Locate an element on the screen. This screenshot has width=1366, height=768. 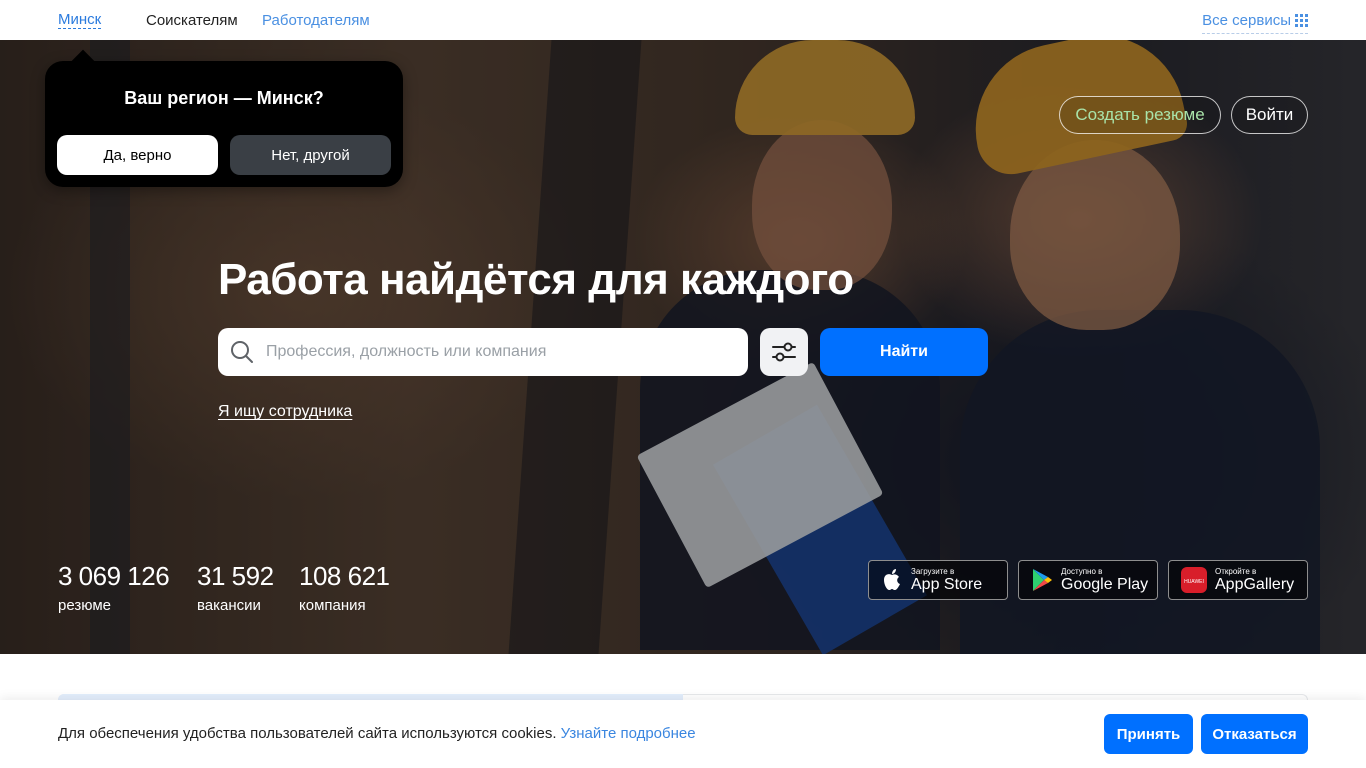
stat-vacancies-label: вакансии is located at coordinates (229, 605).